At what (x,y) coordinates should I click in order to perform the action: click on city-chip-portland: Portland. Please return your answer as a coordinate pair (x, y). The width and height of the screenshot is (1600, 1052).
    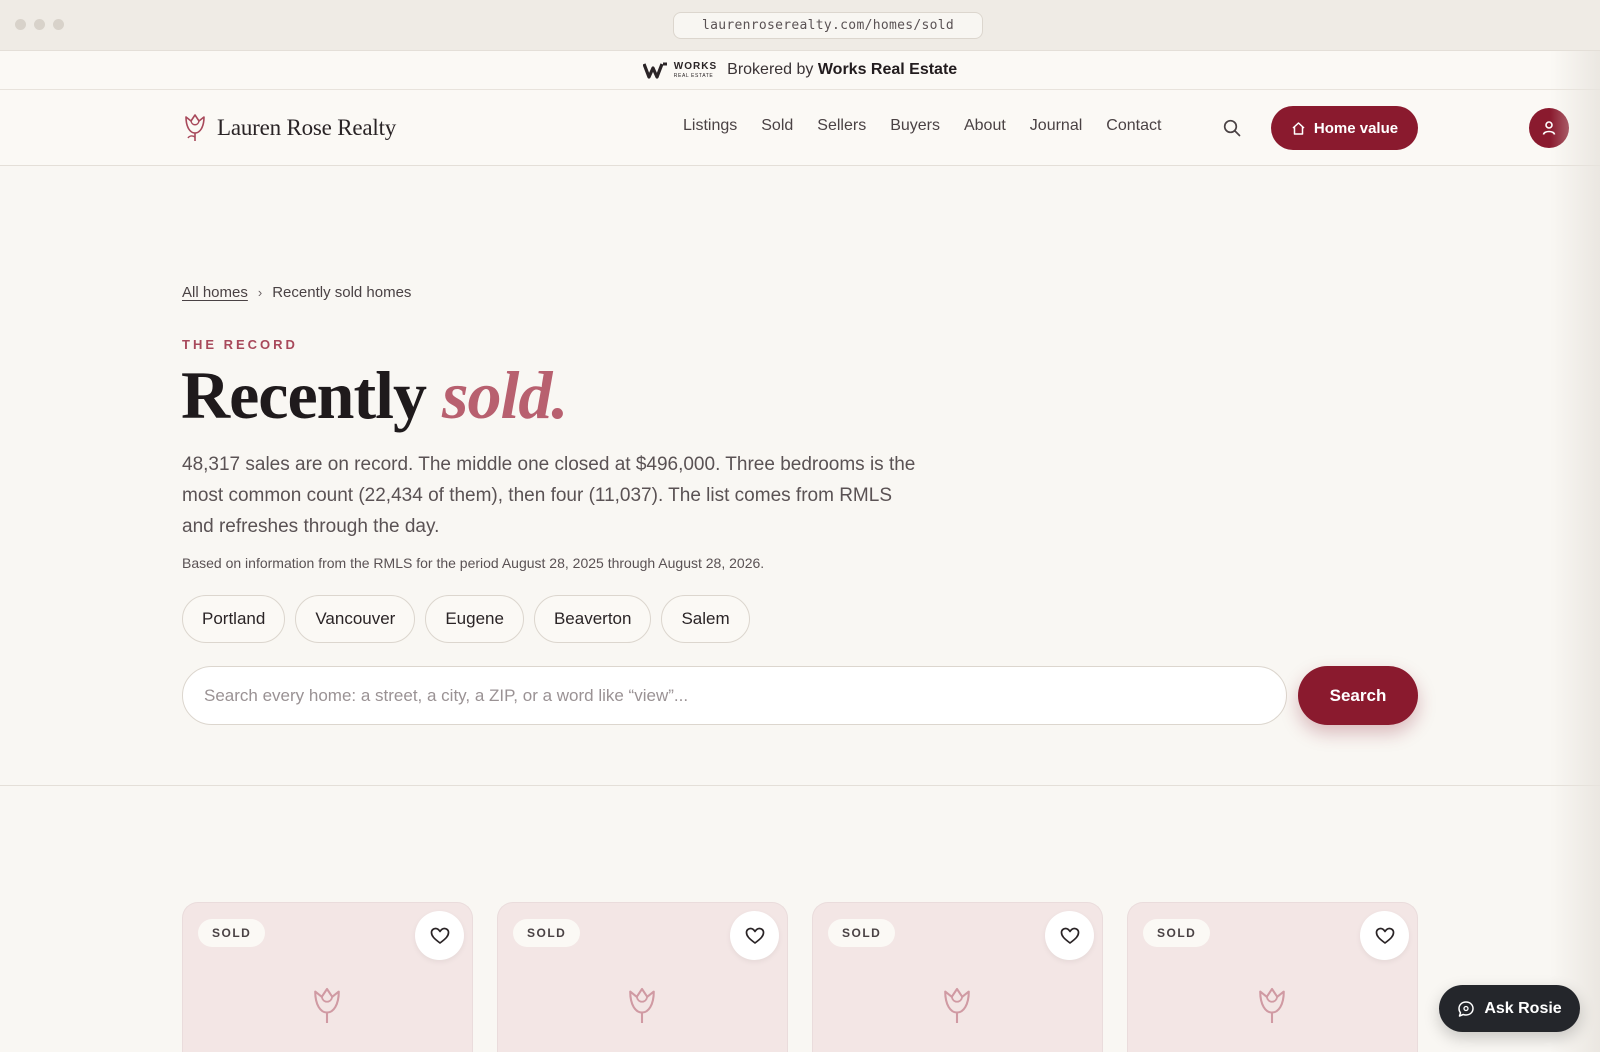
    Looking at the image, I should click on (234, 619).